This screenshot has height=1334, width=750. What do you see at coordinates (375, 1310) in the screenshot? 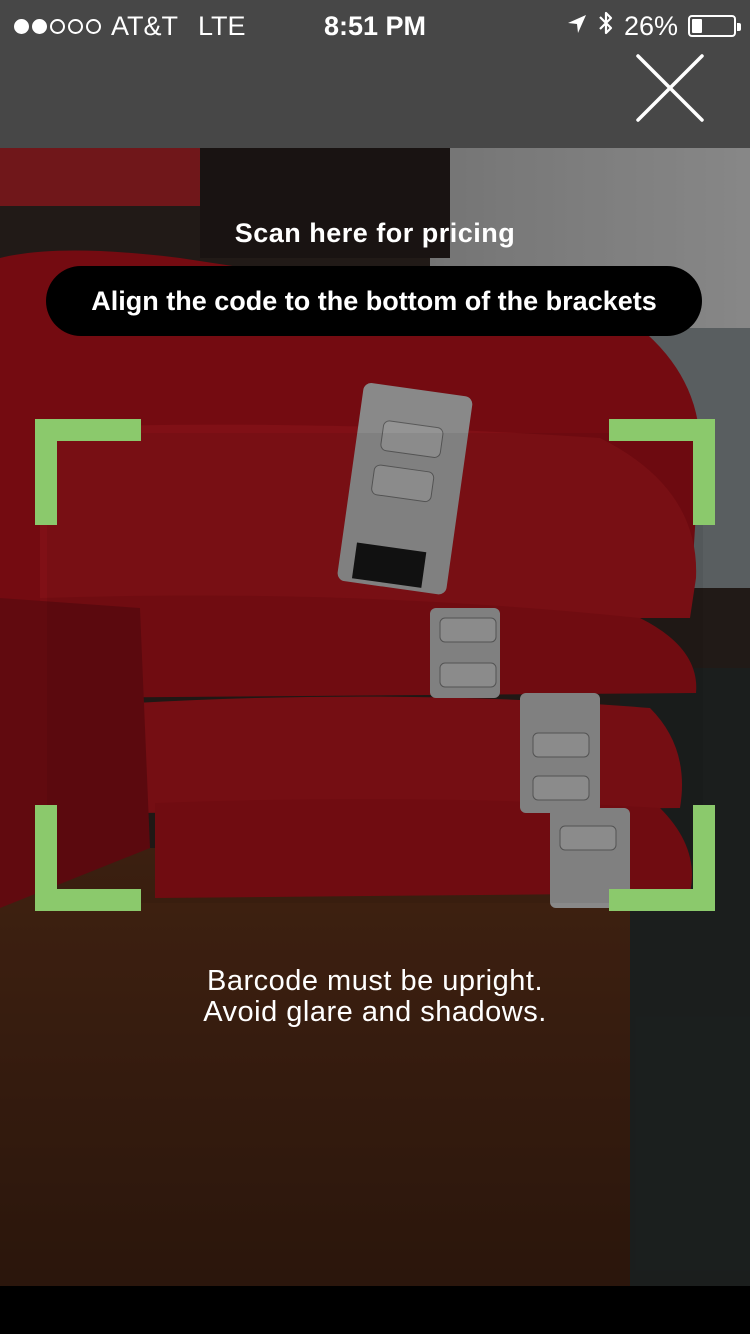
I see `bottom-bar` at bounding box center [375, 1310].